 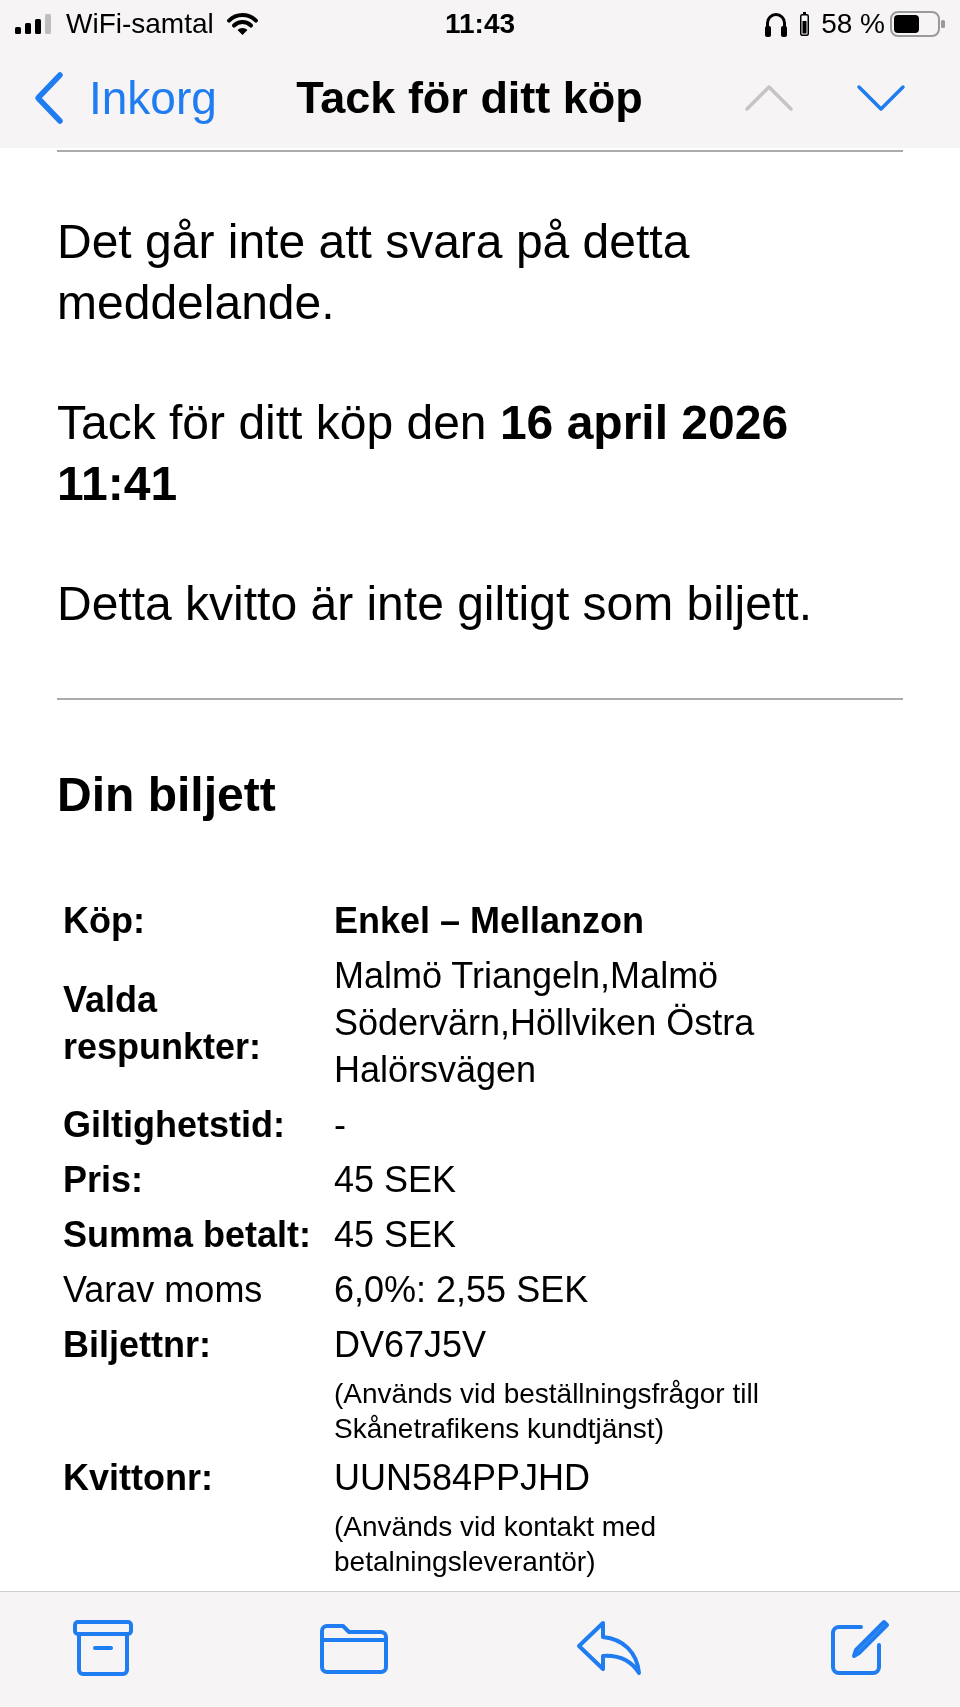 I want to click on detail-label: Giltighetstid:, so click(x=174, y=1125).